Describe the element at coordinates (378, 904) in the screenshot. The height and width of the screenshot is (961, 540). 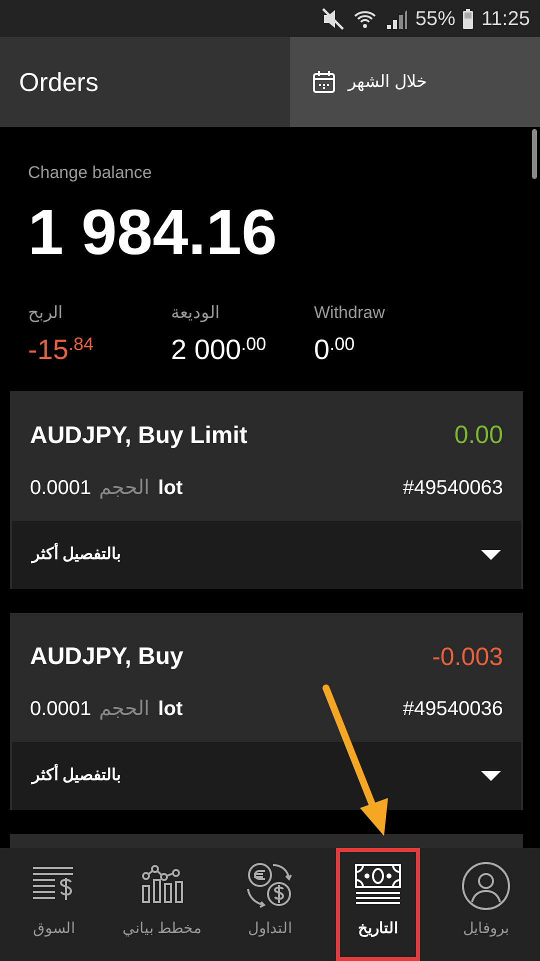
I see `nav-tab: التاريخ` at that location.